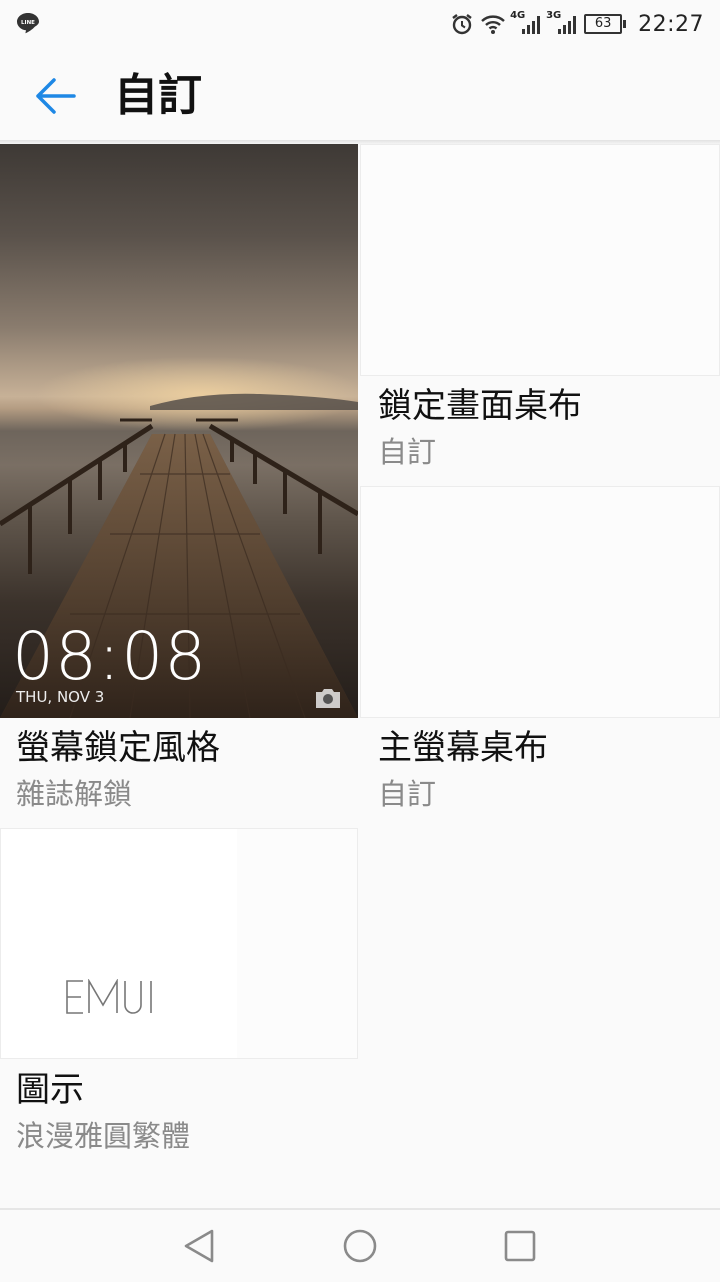  Describe the element at coordinates (360, 94) in the screenshot. I see `action-bar: 自訂` at that location.